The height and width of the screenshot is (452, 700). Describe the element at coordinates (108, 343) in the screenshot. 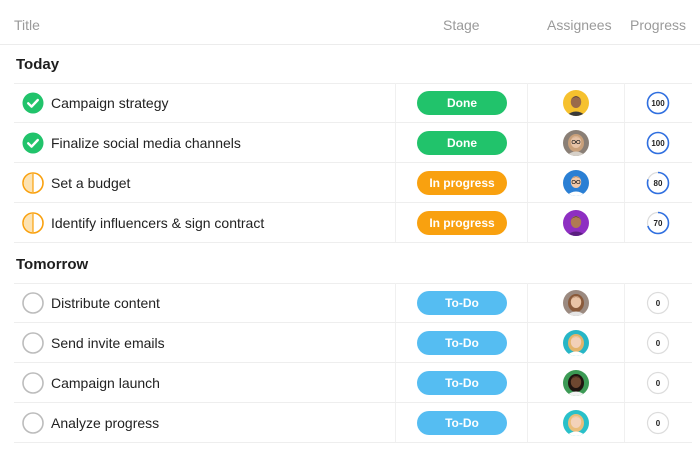

I see `task-title: Send invite emails` at that location.